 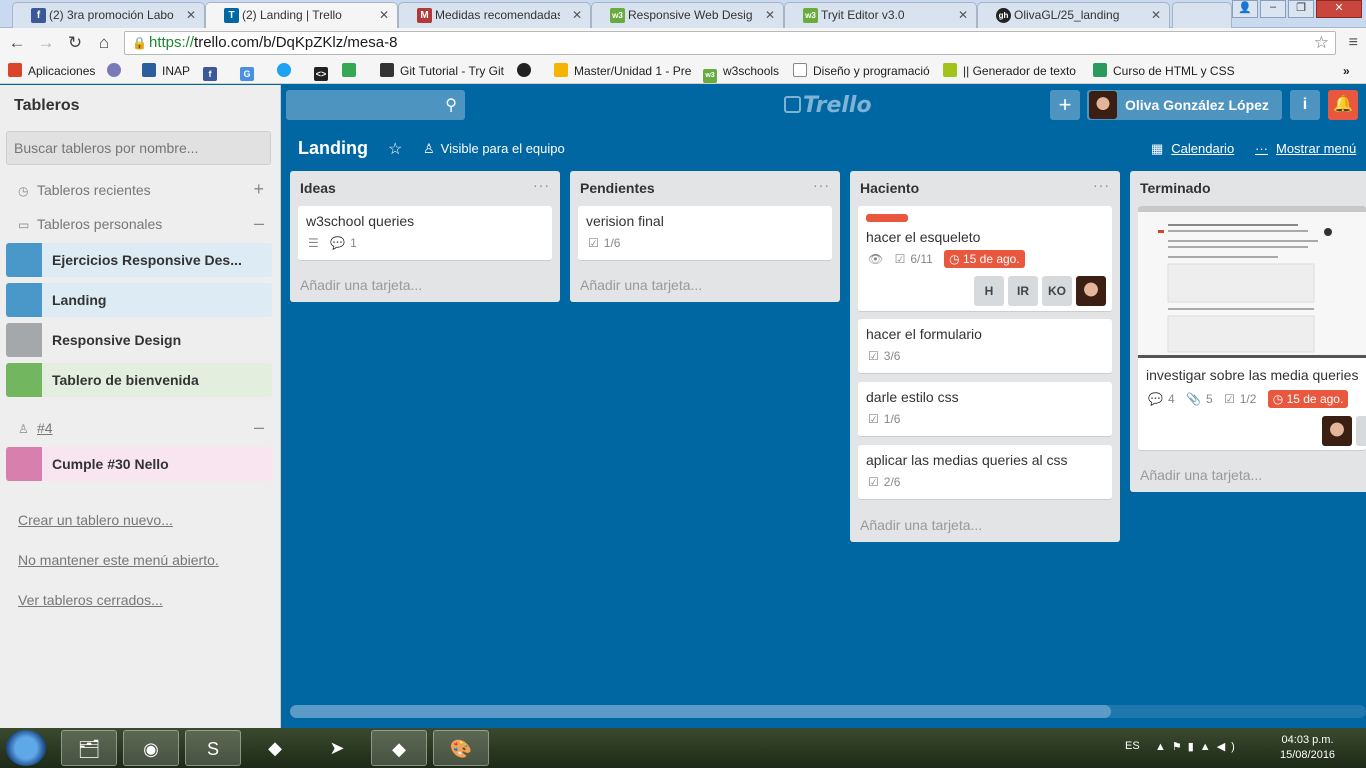 I want to click on sidebar-board-cumple: Cumple #30 Nello, so click(x=139, y=464).